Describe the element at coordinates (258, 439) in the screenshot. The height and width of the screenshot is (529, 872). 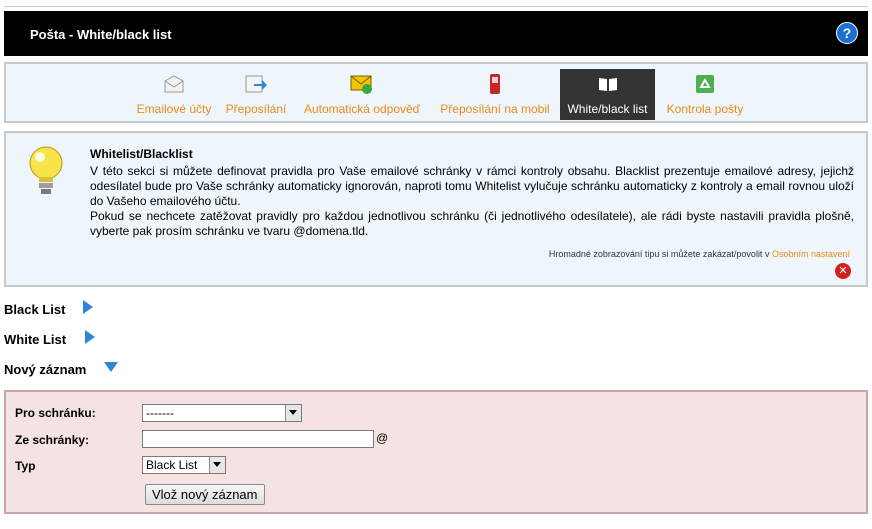
I see `from-mailbox-input` at that location.